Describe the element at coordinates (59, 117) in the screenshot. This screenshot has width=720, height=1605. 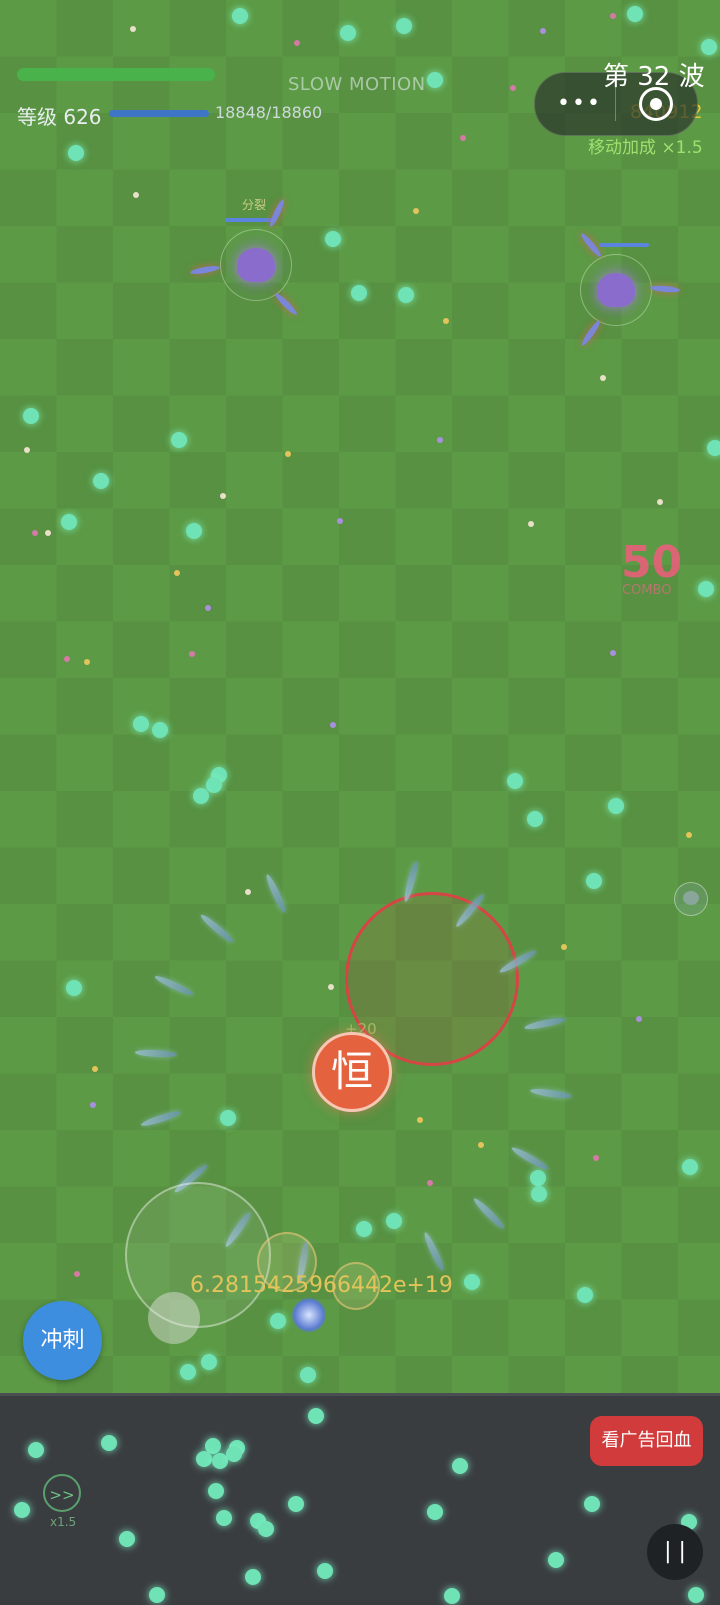
I see `level-label: 等级 626` at that location.